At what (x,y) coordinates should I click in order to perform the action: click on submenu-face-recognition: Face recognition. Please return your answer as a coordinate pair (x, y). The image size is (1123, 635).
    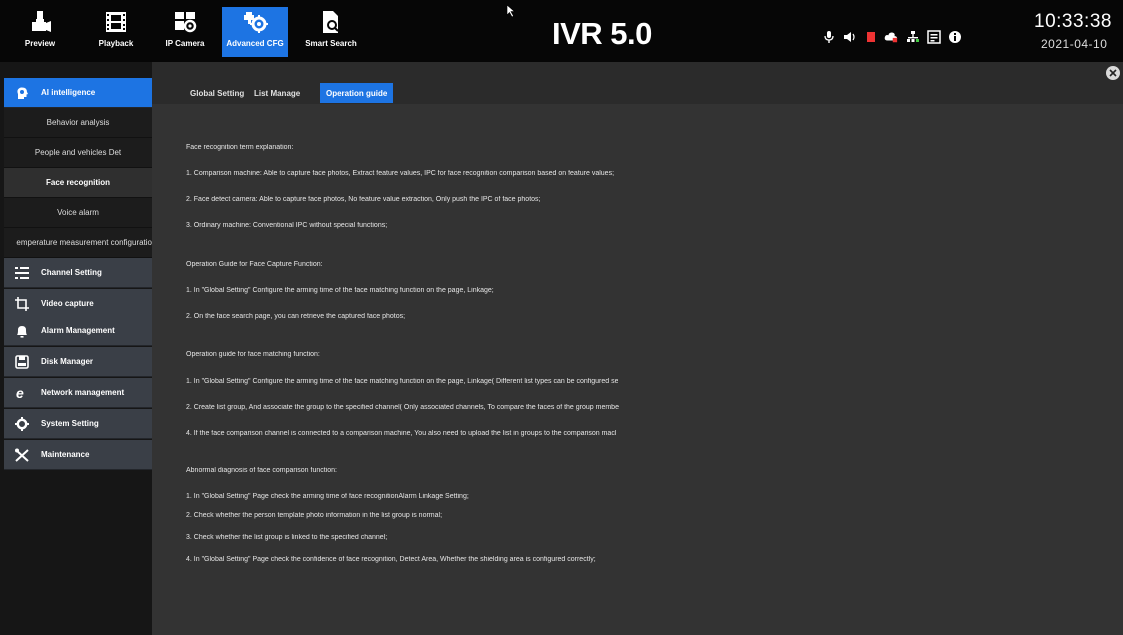
    Looking at the image, I should click on (78, 183).